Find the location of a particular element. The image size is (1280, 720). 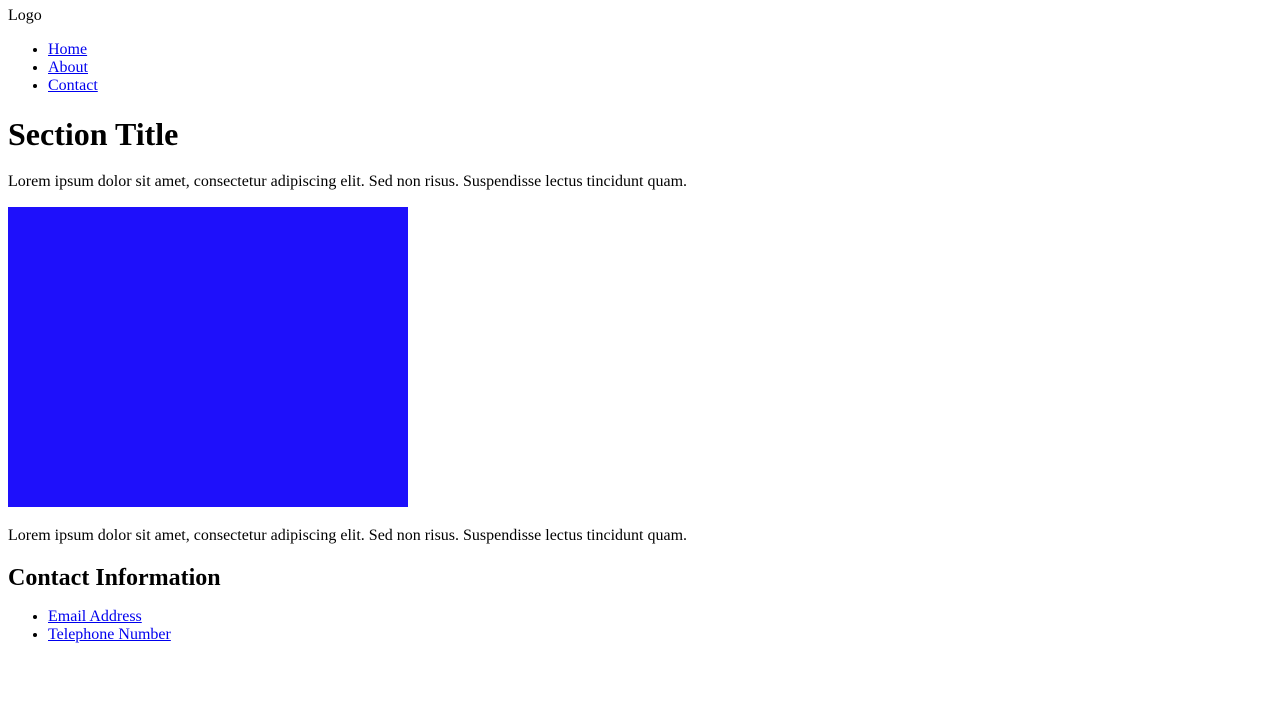

telephone-link: Telephone Number is located at coordinates (109, 634).